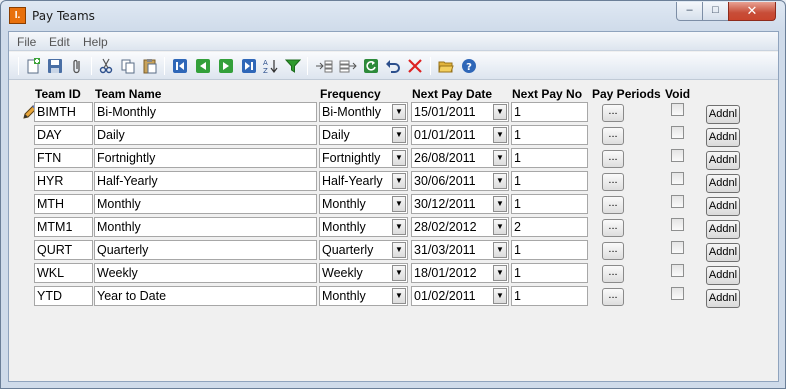 The image size is (786, 389). I want to click on team-name-field: Half-Yearly, so click(205, 181).